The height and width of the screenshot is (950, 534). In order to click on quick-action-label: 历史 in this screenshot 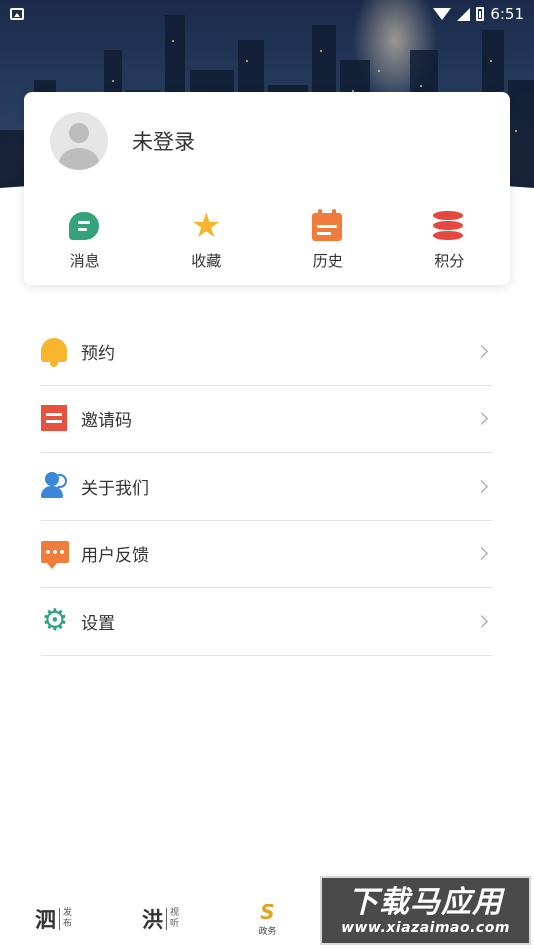, I will do `click(327, 261)`.